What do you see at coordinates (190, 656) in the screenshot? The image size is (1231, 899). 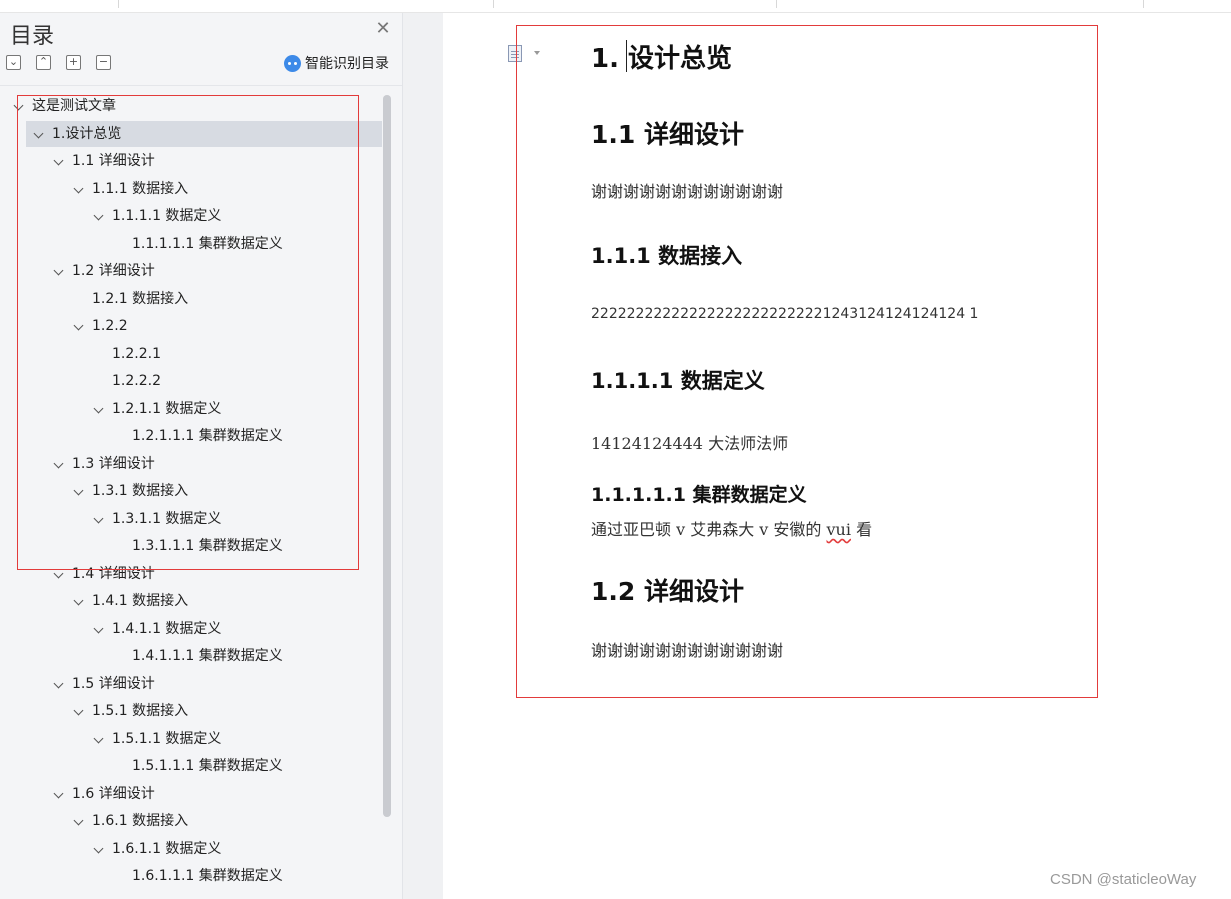 I see `toc-item: 1.4.1.1.1 集群数据定义` at bounding box center [190, 656].